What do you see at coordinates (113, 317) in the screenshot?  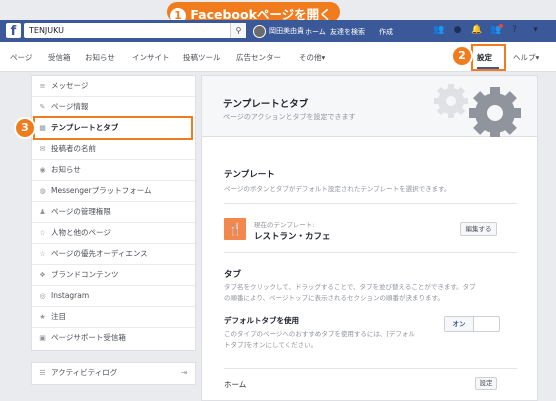 I see `sidebar-item-featured: ★ 注目` at bounding box center [113, 317].